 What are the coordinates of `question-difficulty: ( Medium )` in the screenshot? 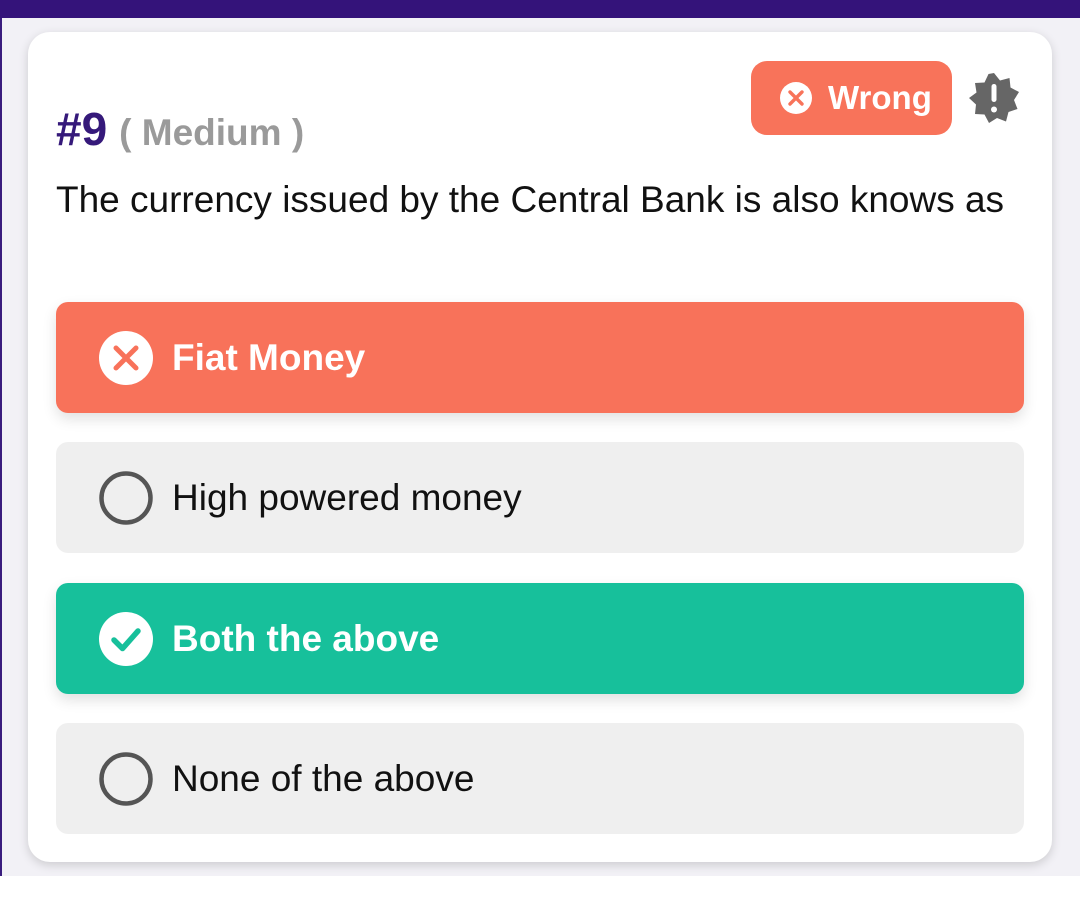 It's located at (212, 132).